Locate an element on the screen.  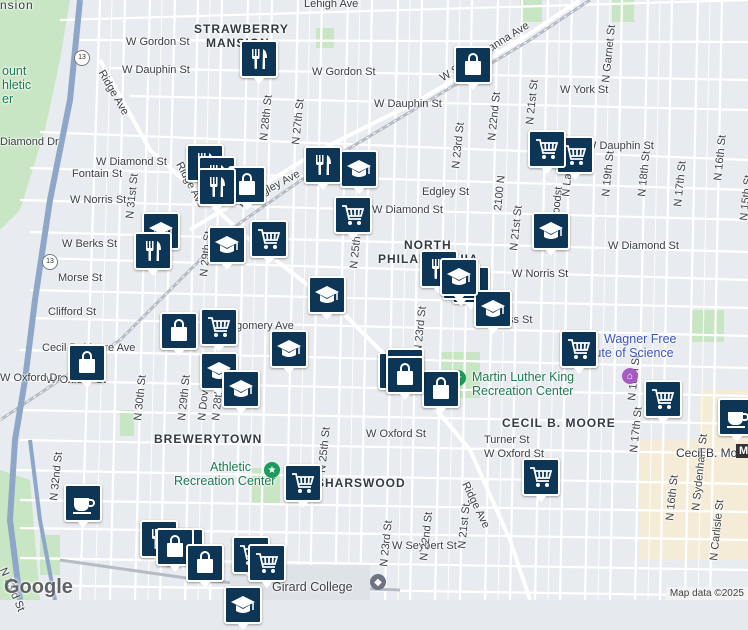
route-13-shield: 13 is located at coordinates (50, 262).